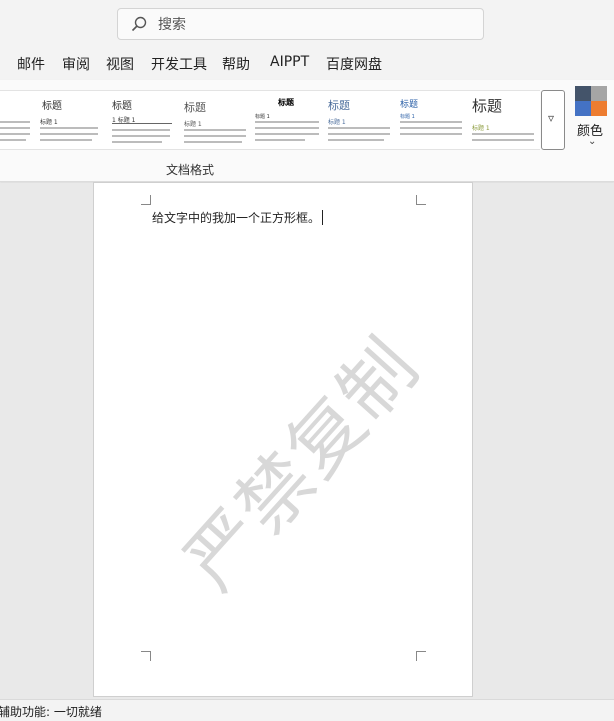 The image size is (614, 721). I want to click on group-label-document-format: 文档格式, so click(190, 170).